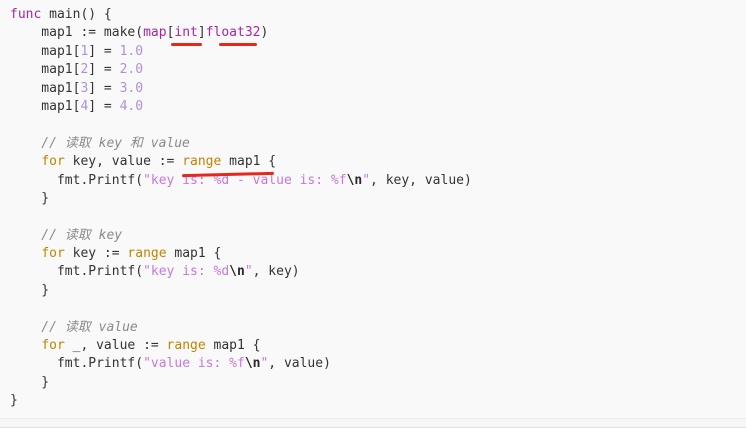  What do you see at coordinates (241, 236) in the screenshot?
I see `code-line: // 读取 key` at bounding box center [241, 236].